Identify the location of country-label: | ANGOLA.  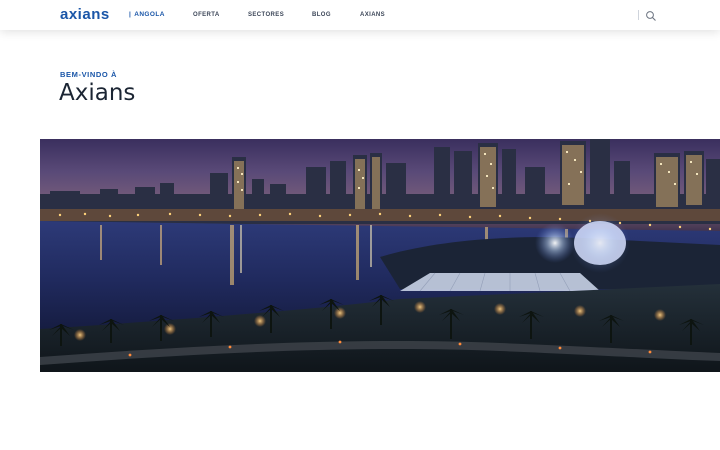
(147, 14).